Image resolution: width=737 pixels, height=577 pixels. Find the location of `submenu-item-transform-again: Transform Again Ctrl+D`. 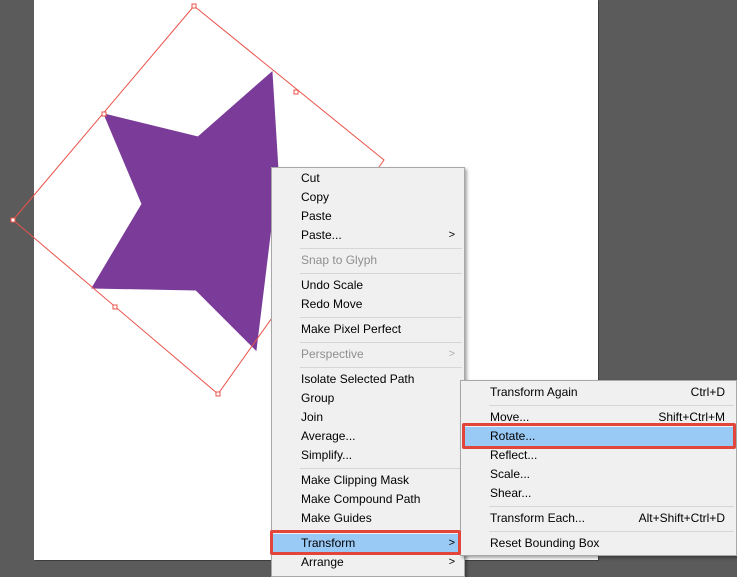

submenu-item-transform-again: Transform Again Ctrl+D is located at coordinates (598, 392).